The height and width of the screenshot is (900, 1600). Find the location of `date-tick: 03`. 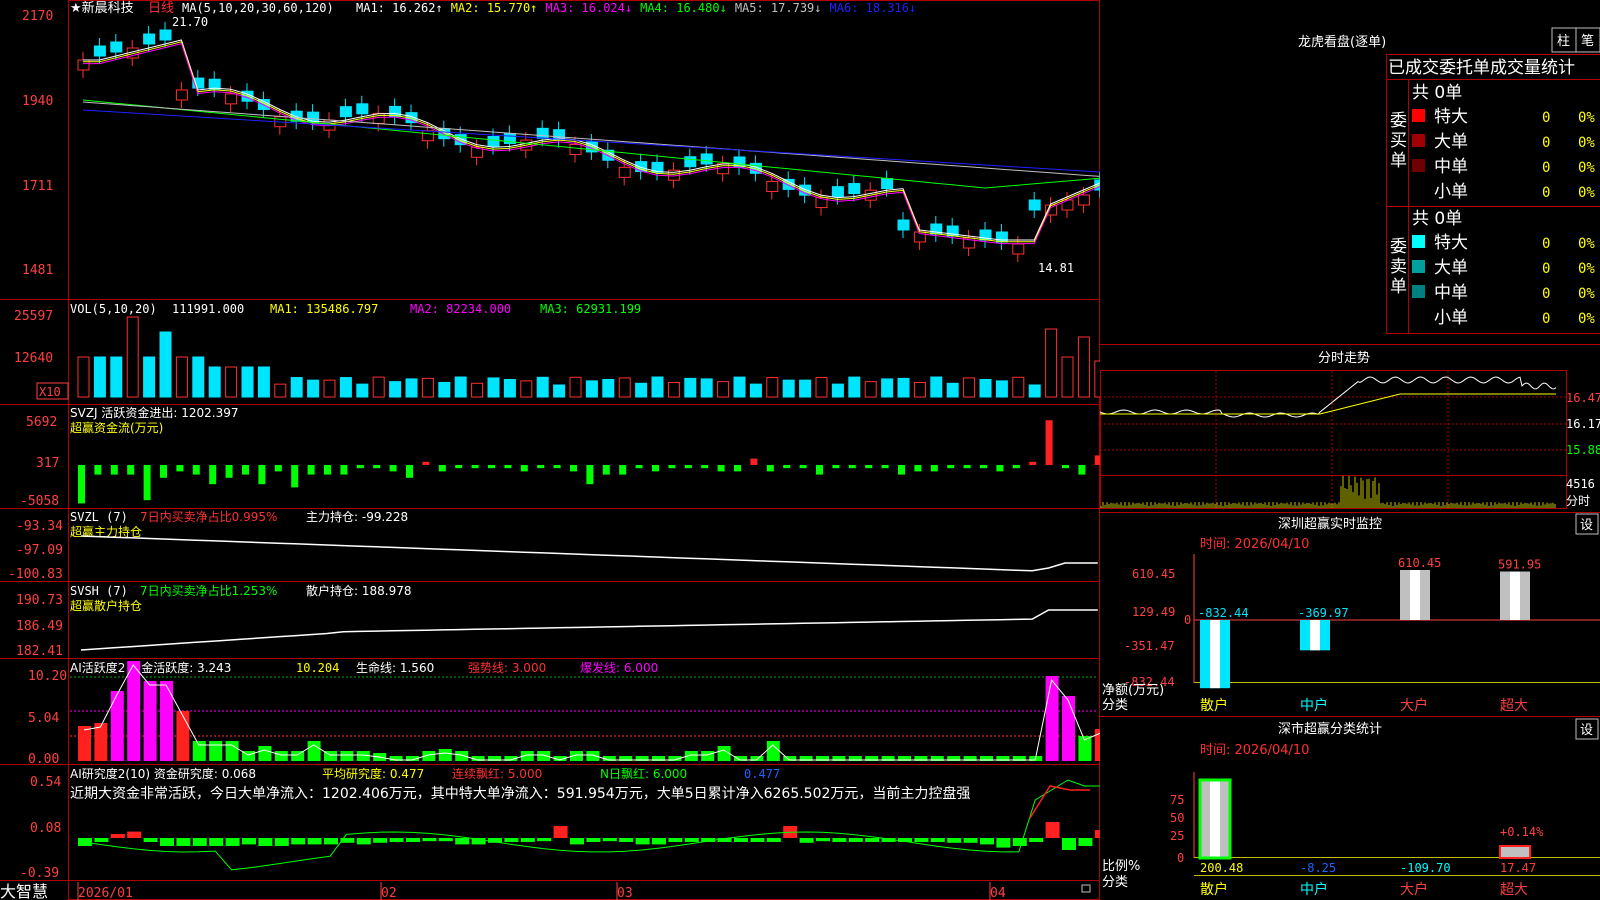

date-tick: 03 is located at coordinates (625, 893).